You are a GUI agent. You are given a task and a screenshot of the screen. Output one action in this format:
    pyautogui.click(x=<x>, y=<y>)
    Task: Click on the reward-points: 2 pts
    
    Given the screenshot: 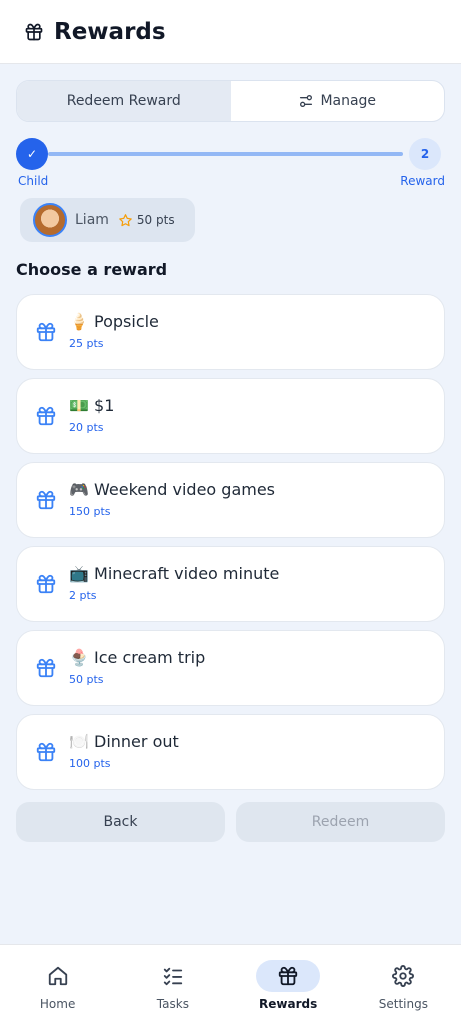 What is the action you would take?
    pyautogui.click(x=83, y=595)
    